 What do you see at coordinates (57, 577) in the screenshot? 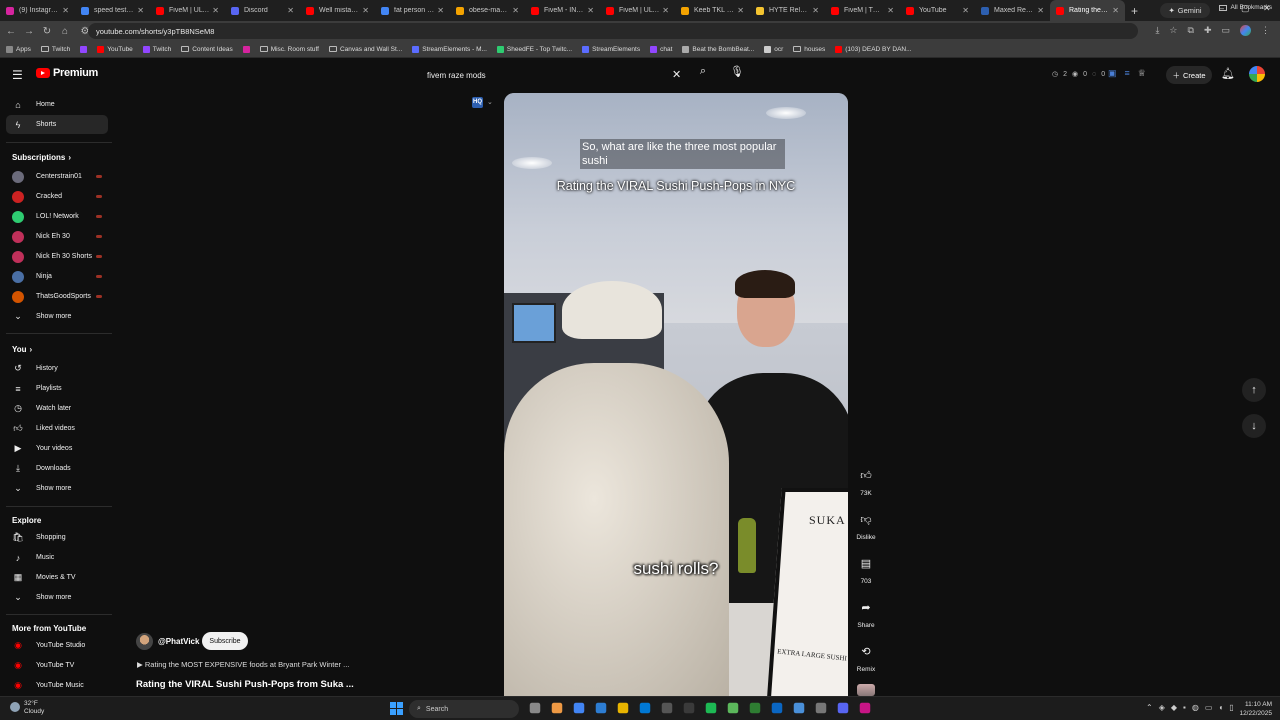
I see `sidebar-item-explore: ▦ Movies & TV` at bounding box center [57, 577].